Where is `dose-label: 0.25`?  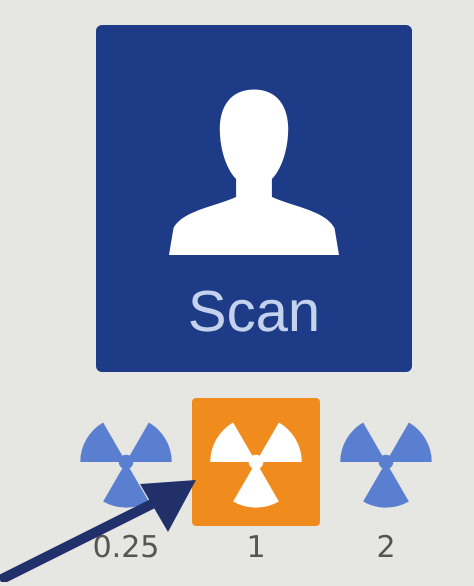 dose-label: 0.25 is located at coordinates (126, 547).